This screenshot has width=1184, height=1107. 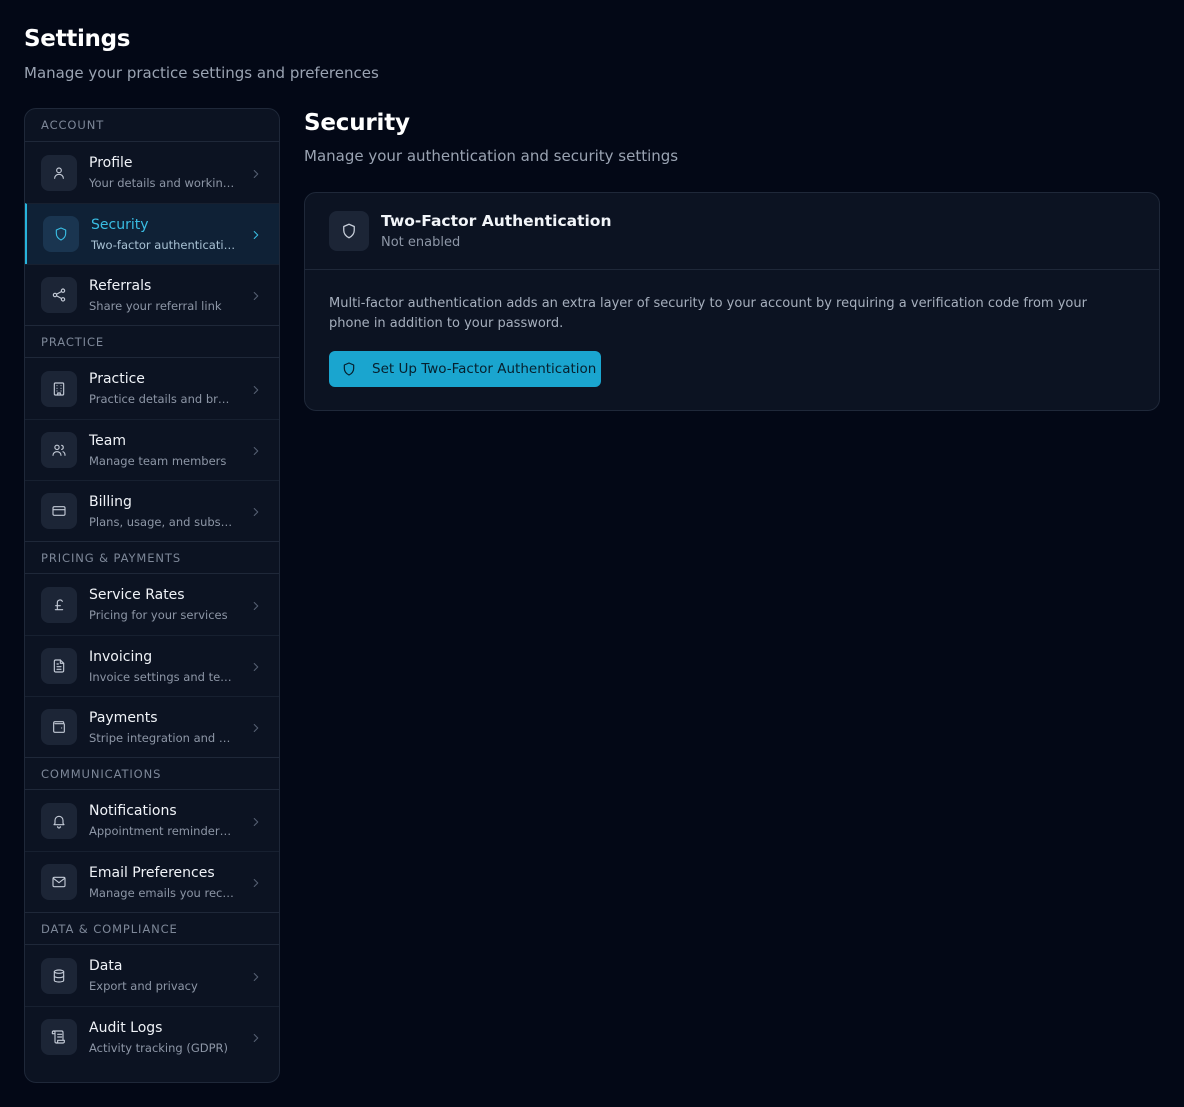 What do you see at coordinates (152, 172) in the screenshot?
I see `sidebar-item-profile: Profile Your details and working hours` at bounding box center [152, 172].